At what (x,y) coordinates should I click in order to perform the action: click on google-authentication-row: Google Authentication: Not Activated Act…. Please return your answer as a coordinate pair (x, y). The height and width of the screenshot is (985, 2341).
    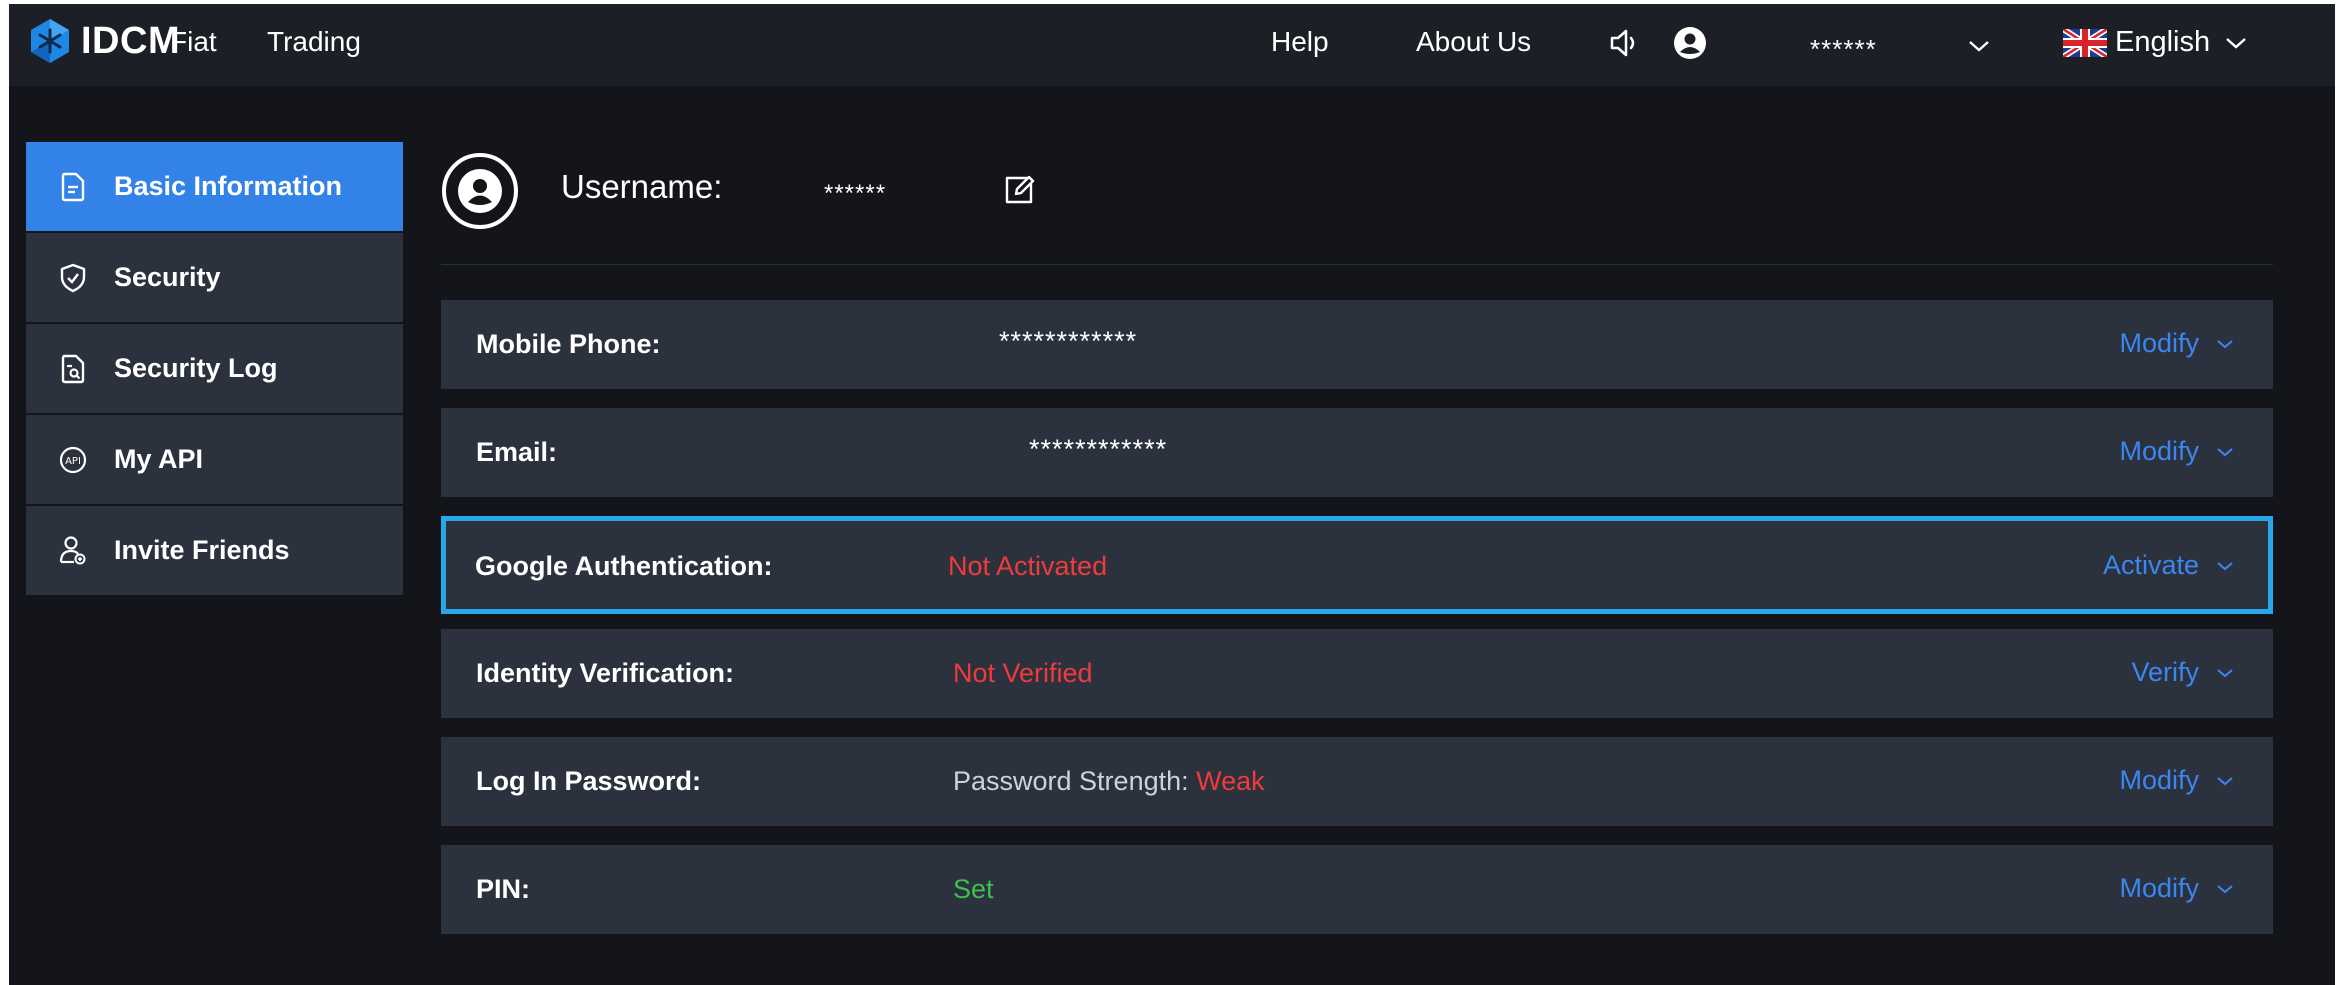
    Looking at the image, I should click on (1357, 565).